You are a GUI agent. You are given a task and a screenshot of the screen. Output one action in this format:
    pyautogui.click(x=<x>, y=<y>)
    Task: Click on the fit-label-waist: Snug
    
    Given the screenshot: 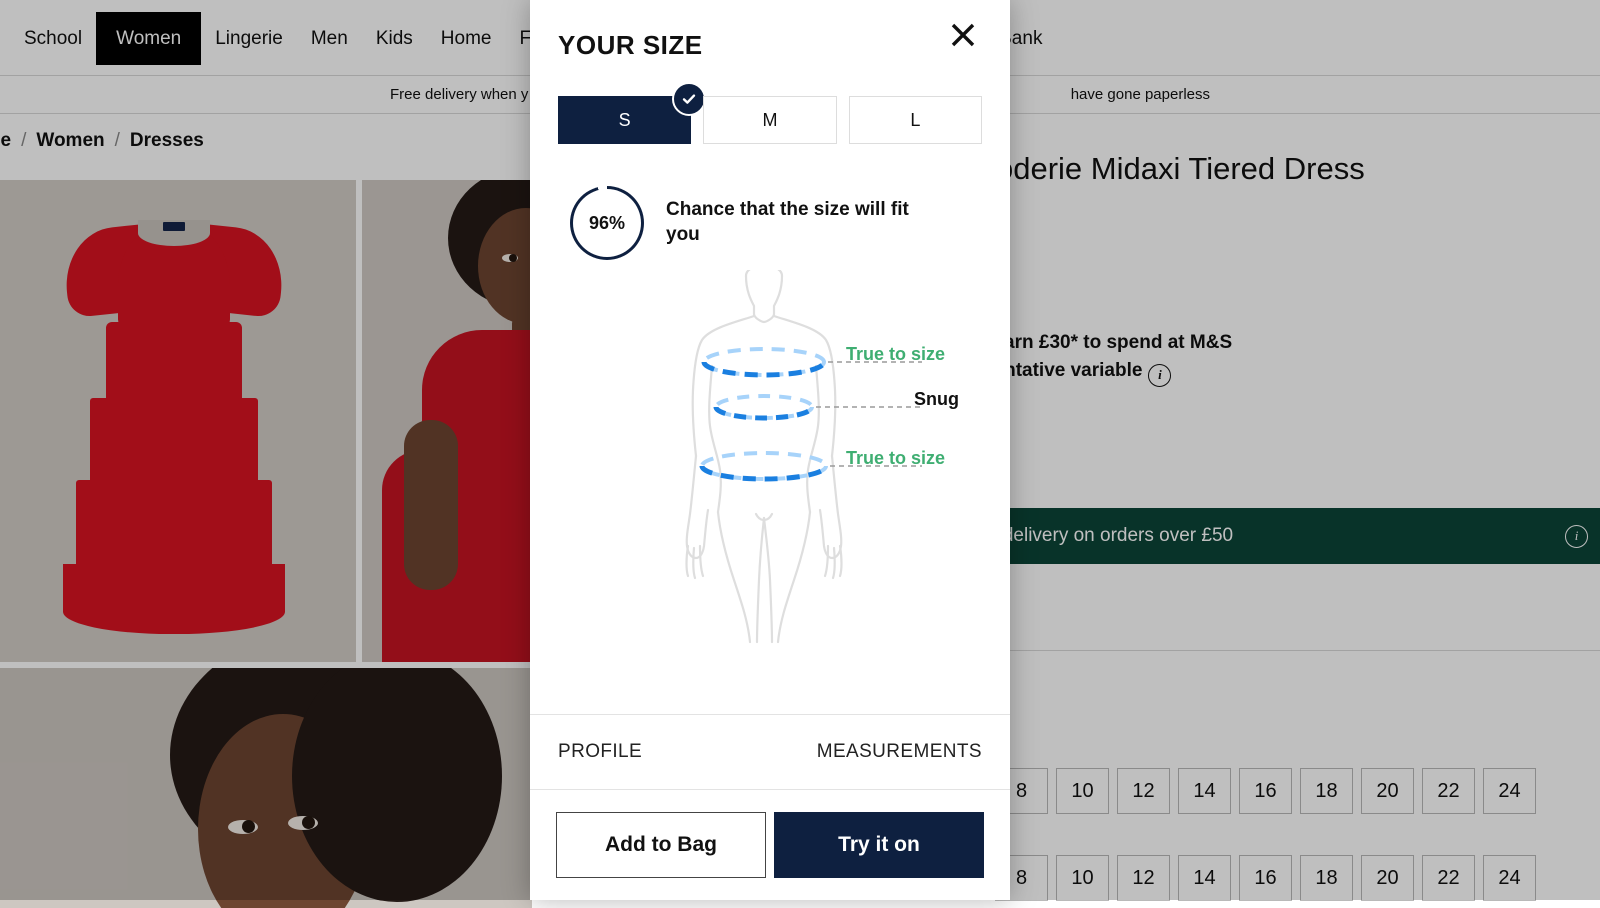 What is the action you would take?
    pyautogui.click(x=936, y=399)
    